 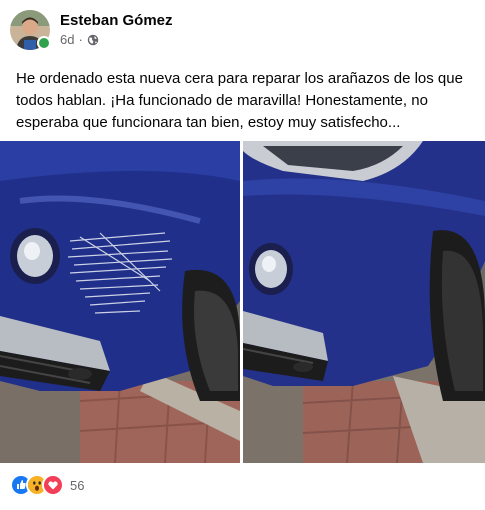 I want to click on online-status-dot, so click(x=44, y=43).